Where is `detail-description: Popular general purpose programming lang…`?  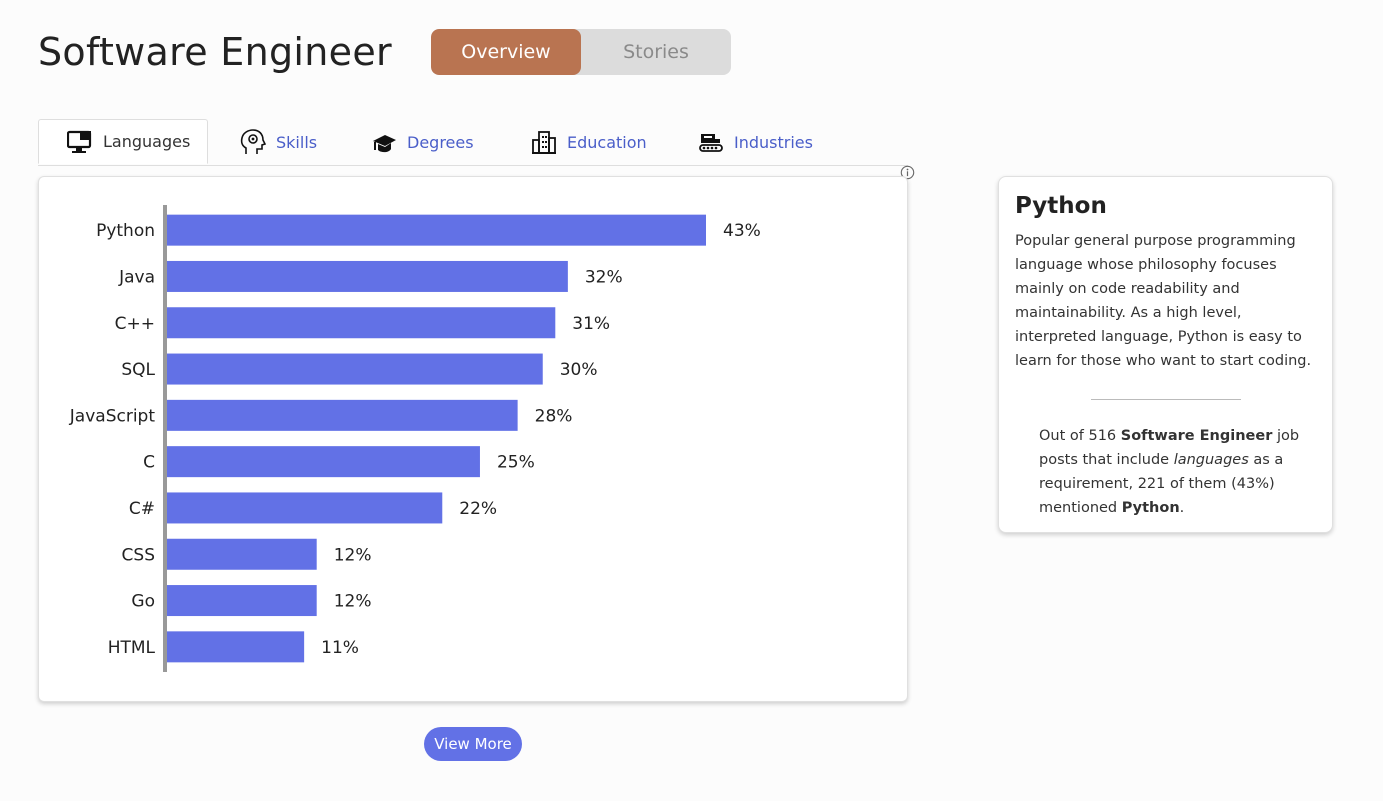
detail-description: Popular general purpose programming lang… is located at coordinates (1163, 301).